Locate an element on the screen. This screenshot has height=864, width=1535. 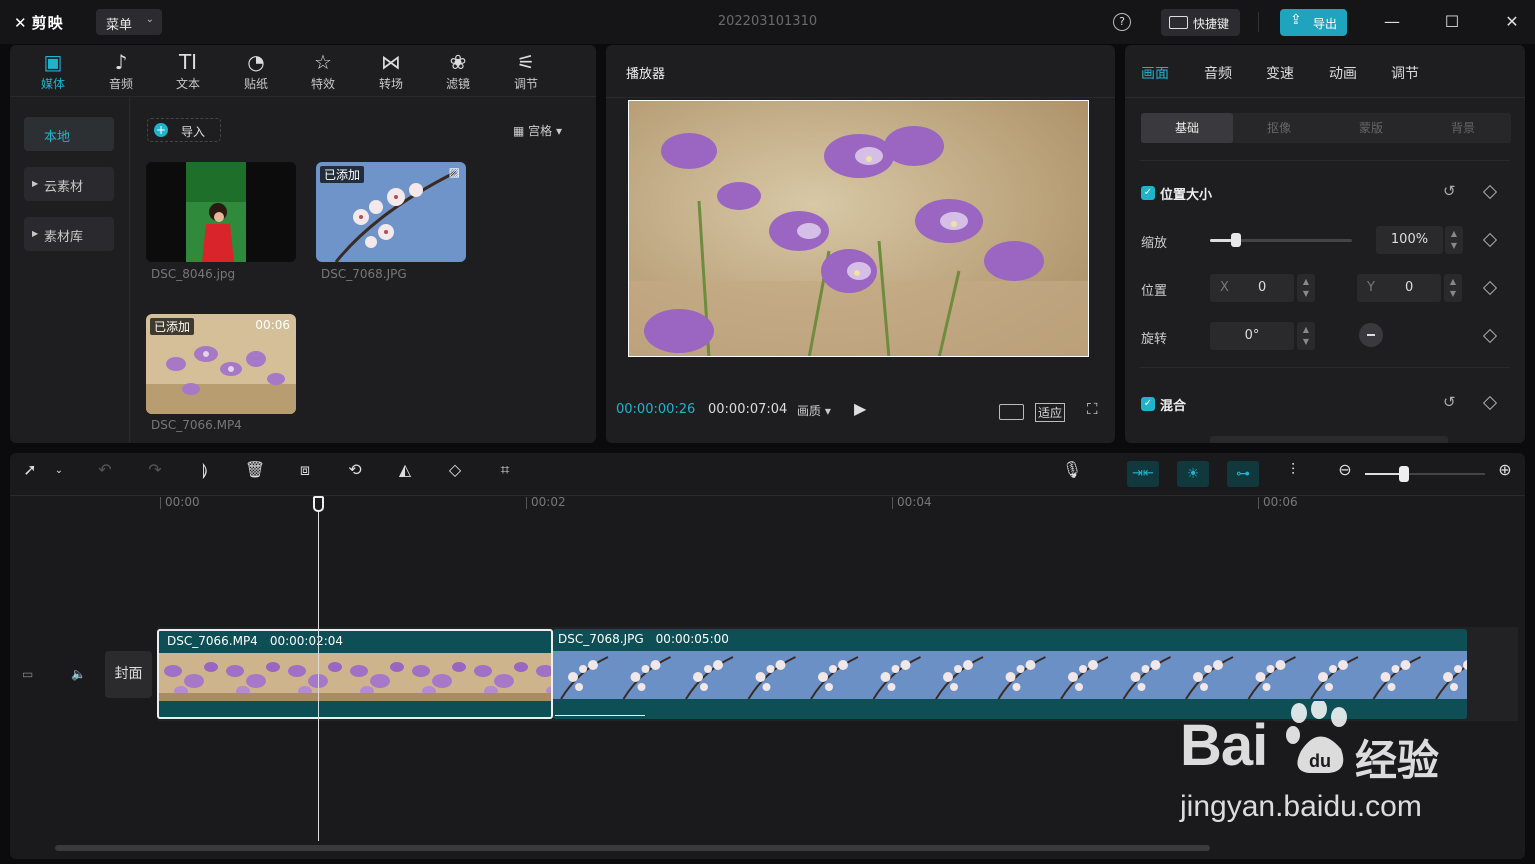
zoom-out-icon: ⊖ is located at coordinates (1345, 469).